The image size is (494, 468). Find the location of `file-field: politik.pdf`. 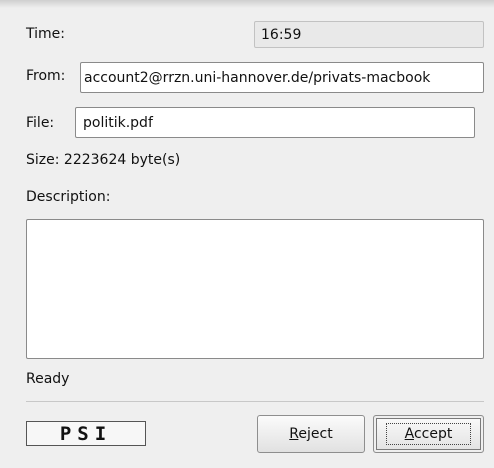

file-field: politik.pdf is located at coordinates (275, 122).